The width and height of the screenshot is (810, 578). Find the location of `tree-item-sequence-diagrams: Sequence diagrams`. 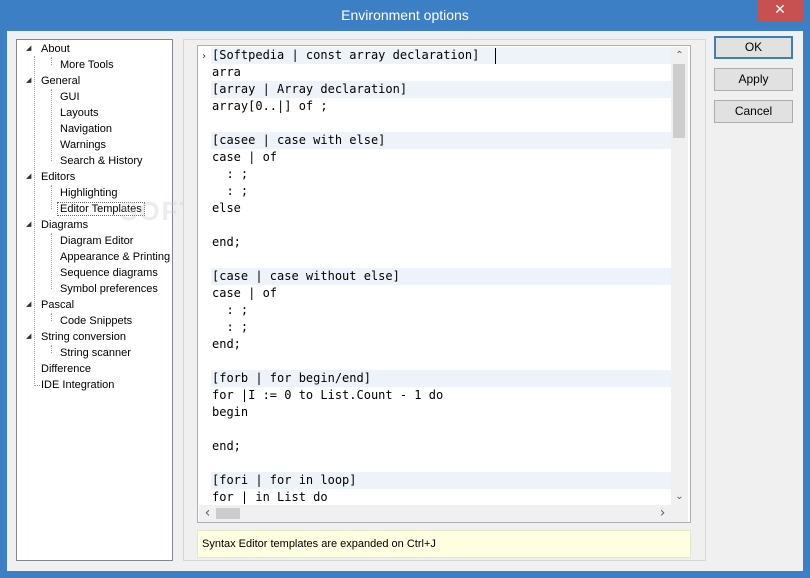

tree-item-sequence-diagrams: Sequence diagrams is located at coordinates (109, 273).